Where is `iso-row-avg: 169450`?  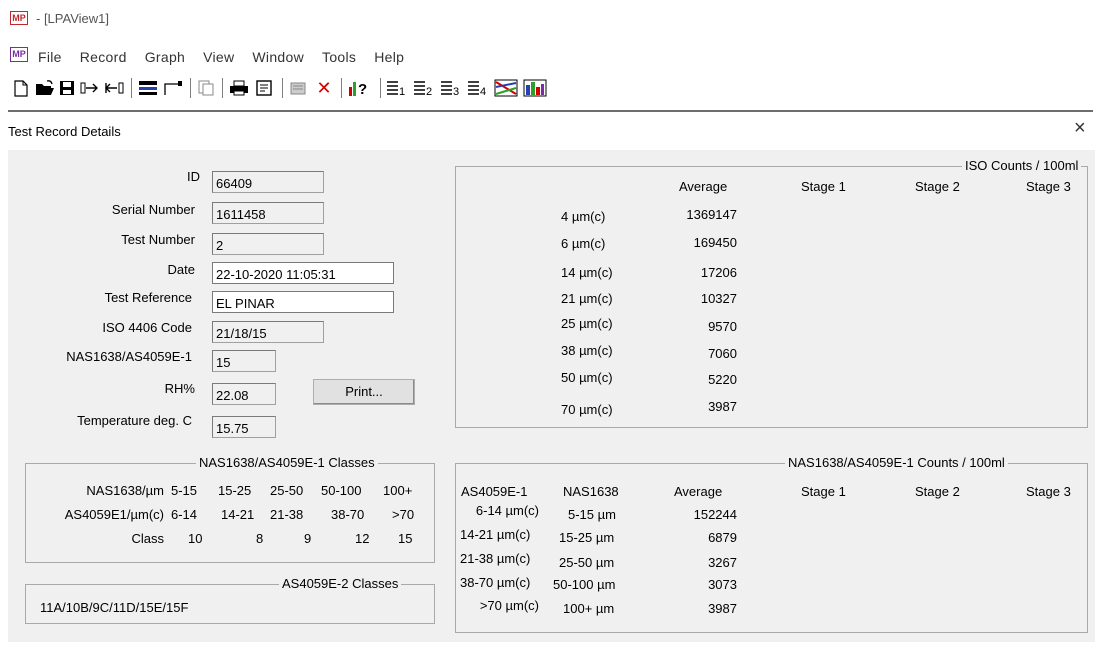
iso-row-avg: 169450 is located at coordinates (715, 242).